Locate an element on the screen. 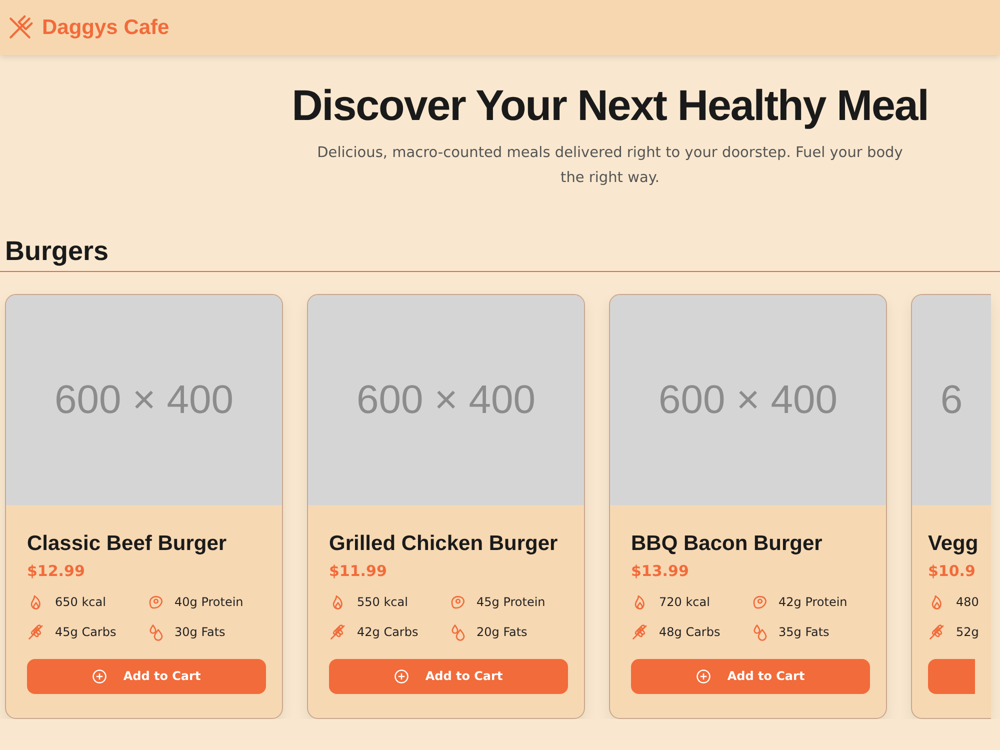  macro-text: 42g Carbs is located at coordinates (387, 632).